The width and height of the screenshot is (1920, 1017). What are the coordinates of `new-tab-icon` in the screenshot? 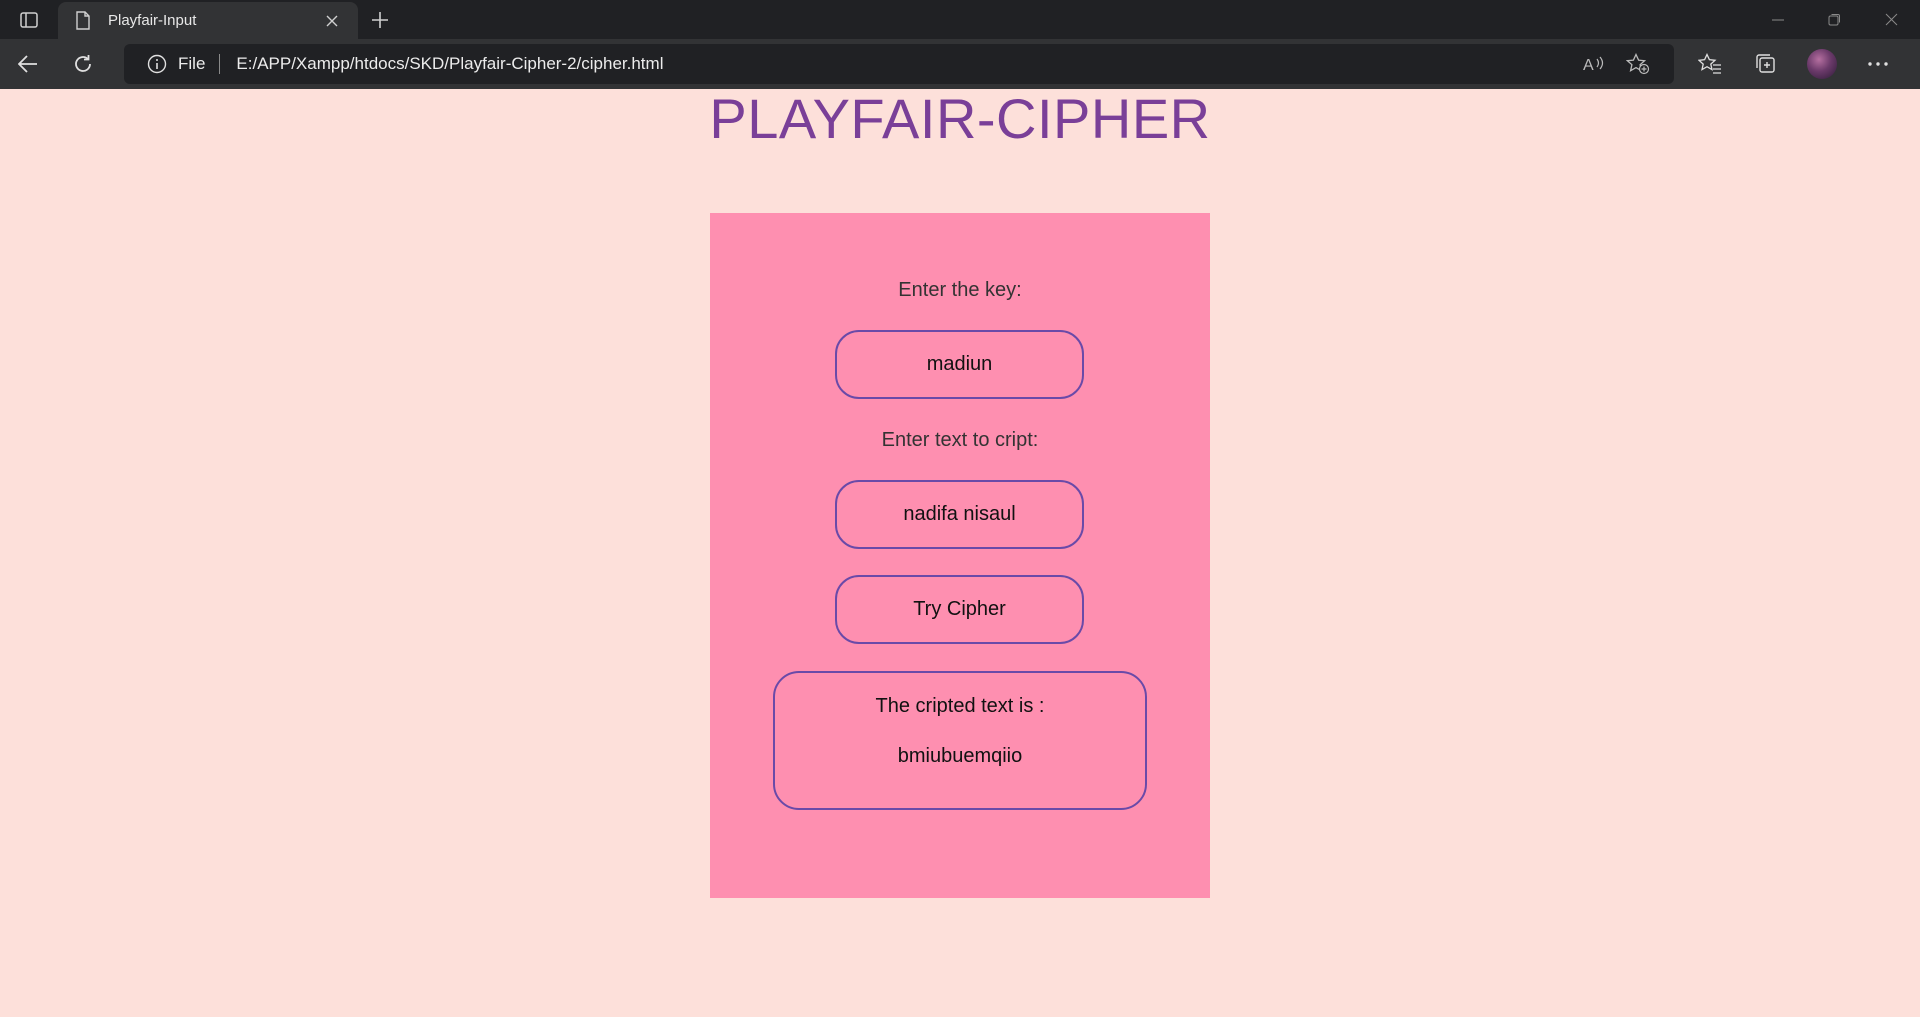 It's located at (380, 19).